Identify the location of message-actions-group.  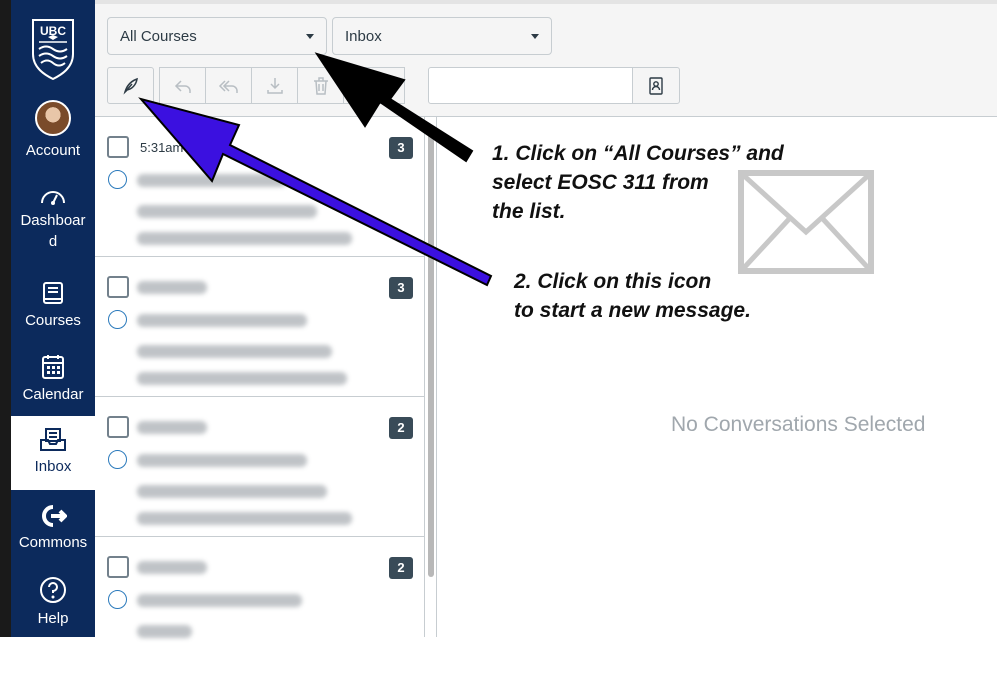
(282, 85).